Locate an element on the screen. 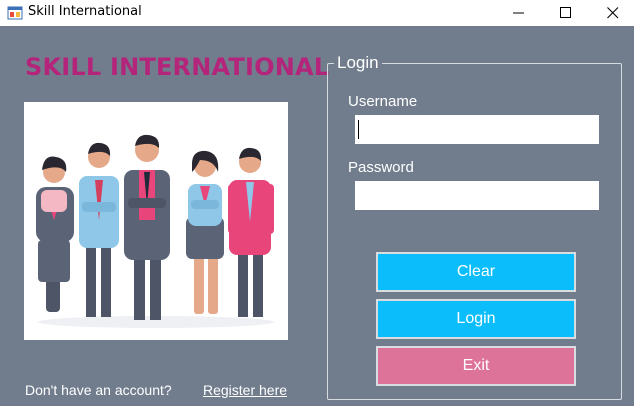 Image resolution: width=634 pixels, height=406 pixels. password-label: Password is located at coordinates (381, 167).